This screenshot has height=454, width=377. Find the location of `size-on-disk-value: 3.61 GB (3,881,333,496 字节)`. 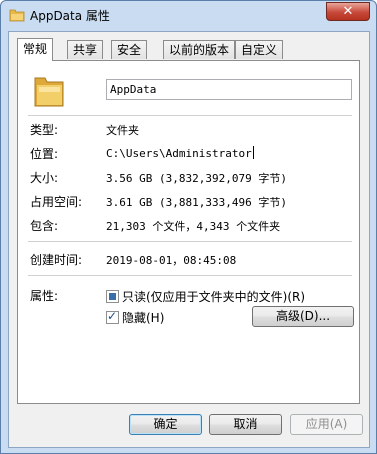

size-on-disk-value: 3.61 GB (3,881,333,496 字节) is located at coordinates (196, 202).